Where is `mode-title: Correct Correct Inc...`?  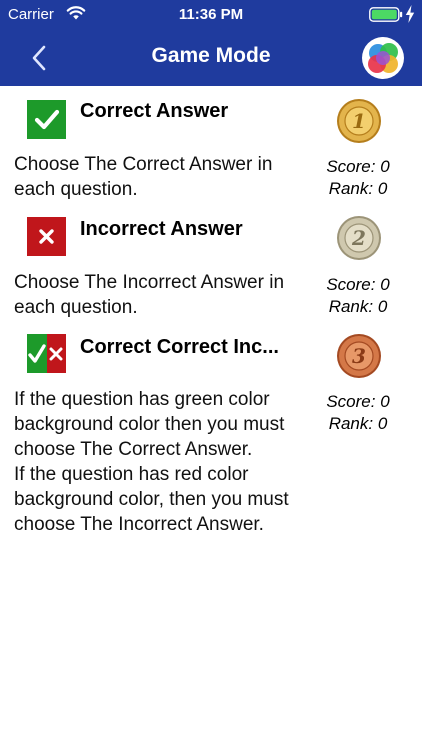 mode-title: Correct Correct Inc... is located at coordinates (179, 347).